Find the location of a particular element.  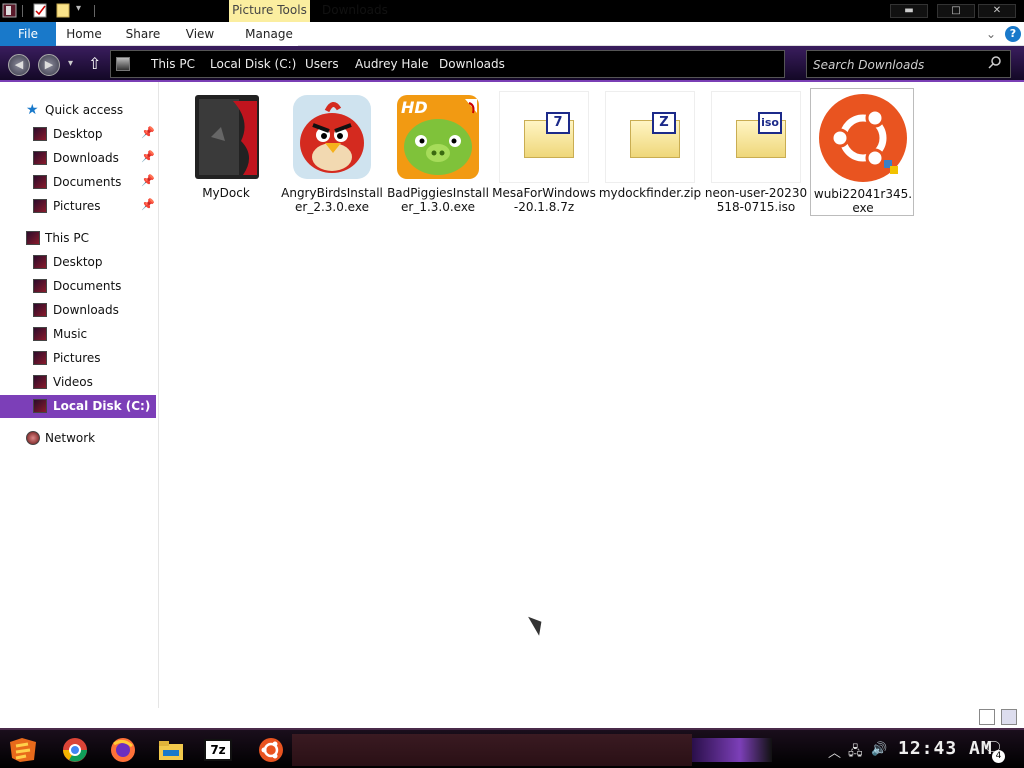

firefox-icon is located at coordinates (123, 750).